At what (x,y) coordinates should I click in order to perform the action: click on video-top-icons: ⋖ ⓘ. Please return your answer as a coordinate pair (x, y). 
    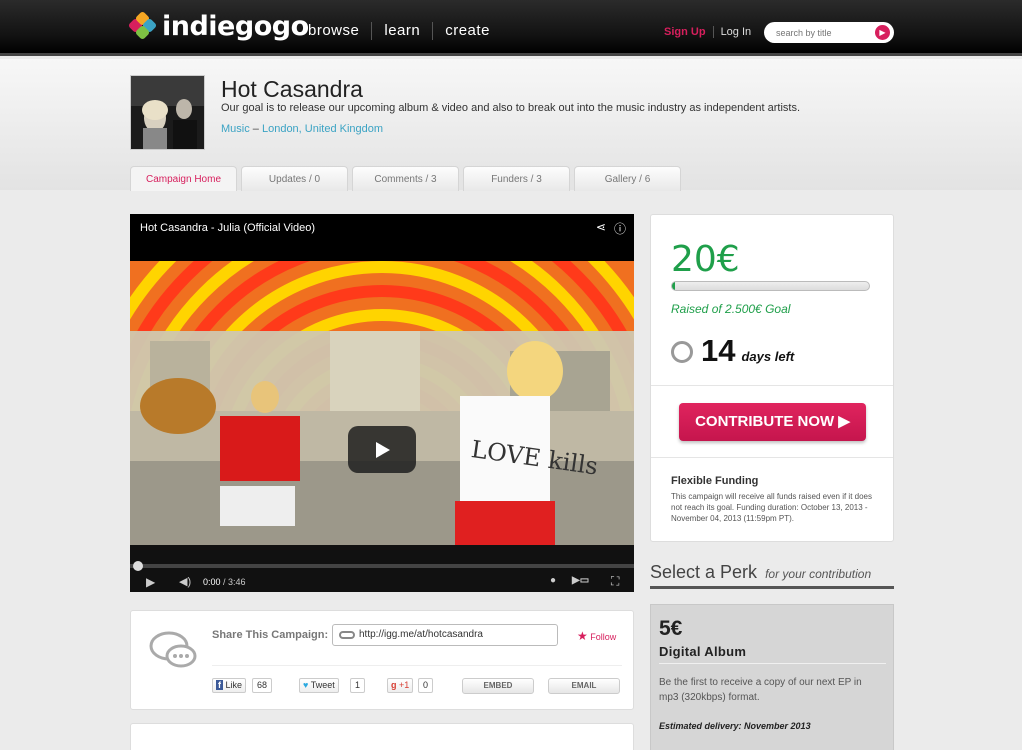
    Looking at the image, I should click on (611, 228).